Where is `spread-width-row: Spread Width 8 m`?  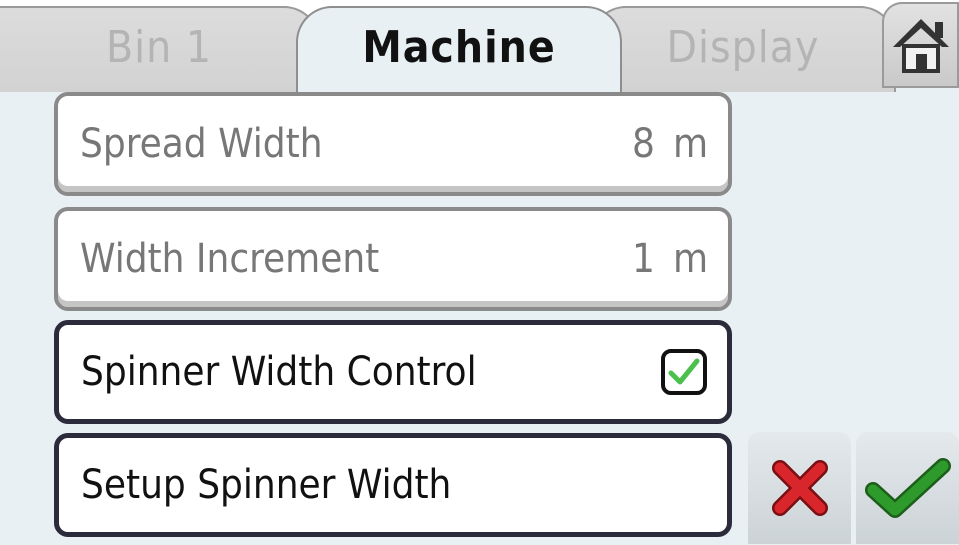 spread-width-row: Spread Width 8 m is located at coordinates (393, 144).